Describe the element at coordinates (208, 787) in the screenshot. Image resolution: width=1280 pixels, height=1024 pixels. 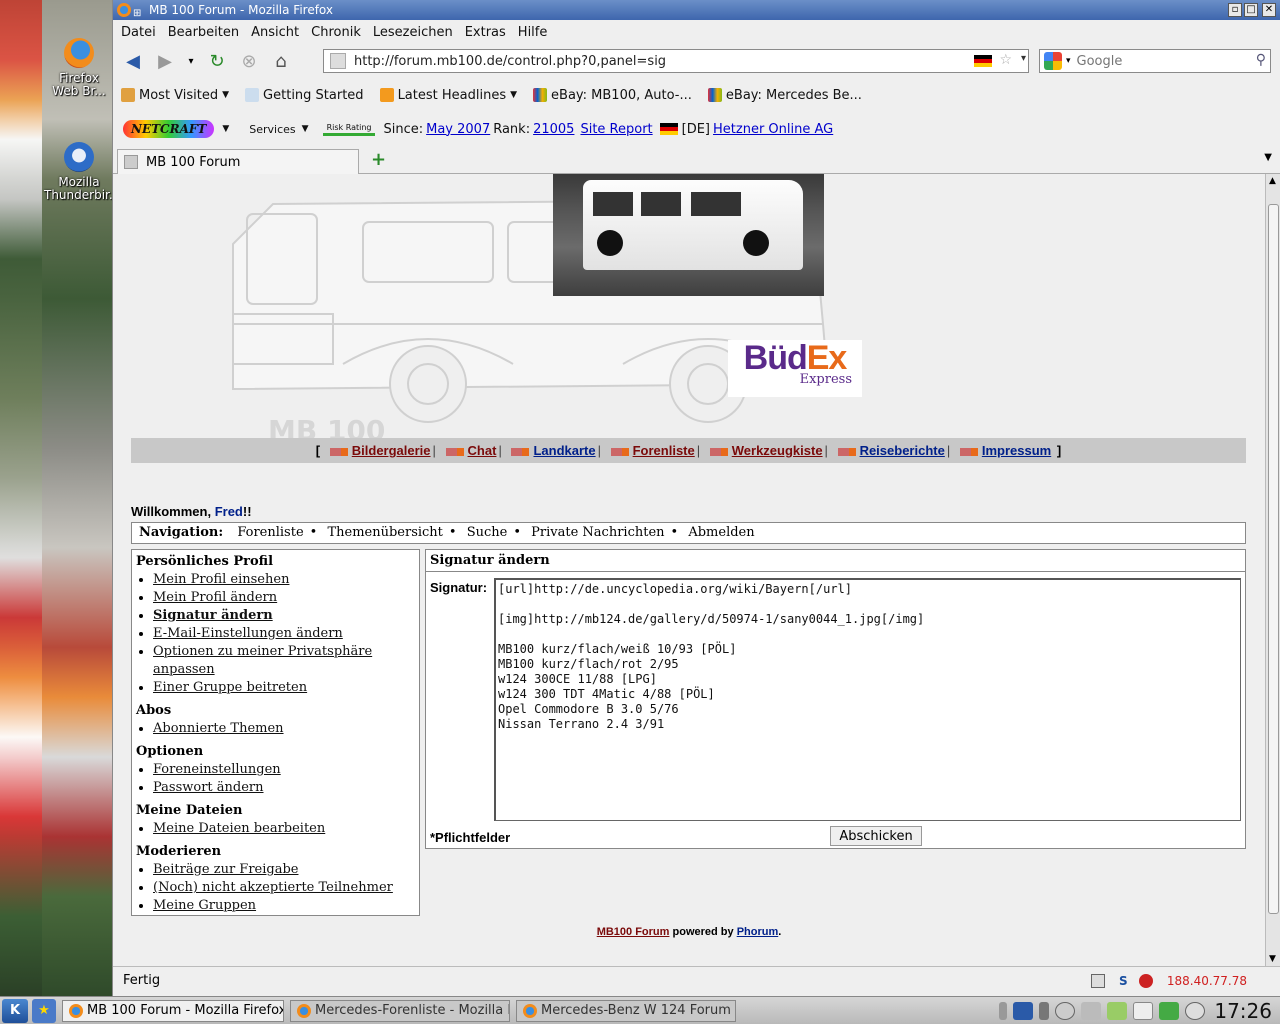
I see `profile-link-passwort-aendern: Passwort ändern` at that location.